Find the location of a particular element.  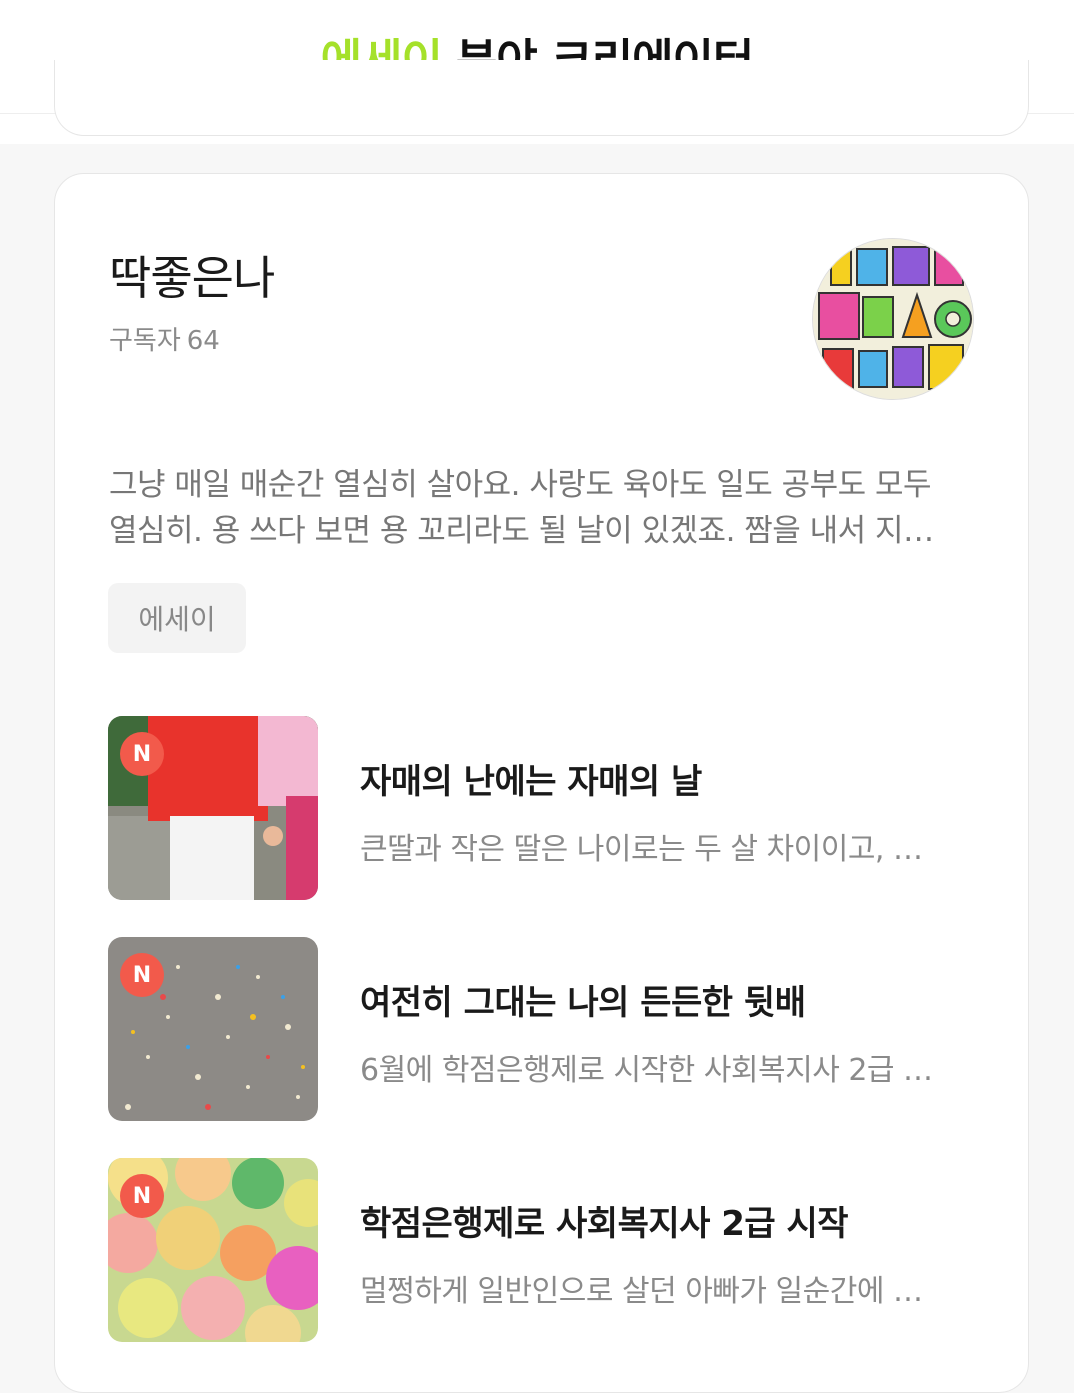

subscriber-count: 구독자 64 is located at coordinates (164, 338).